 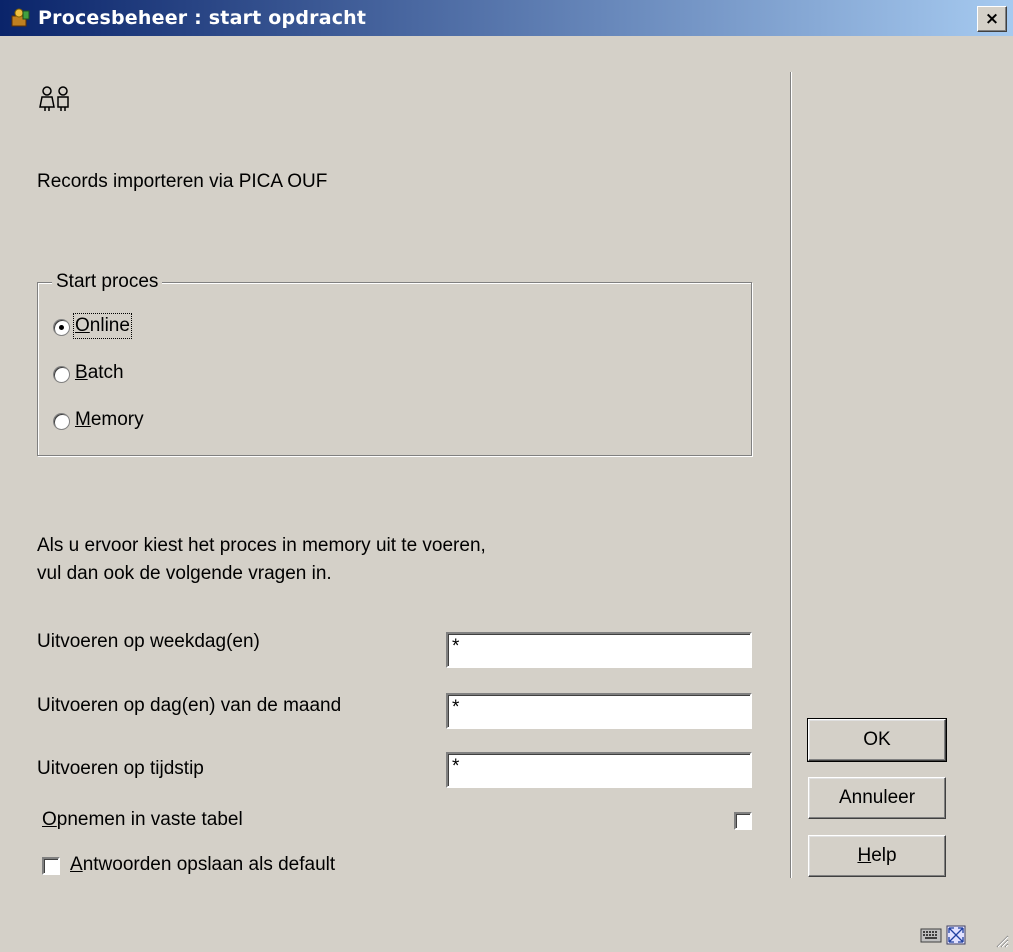 I want to click on users-icon, so click(x=54, y=98).